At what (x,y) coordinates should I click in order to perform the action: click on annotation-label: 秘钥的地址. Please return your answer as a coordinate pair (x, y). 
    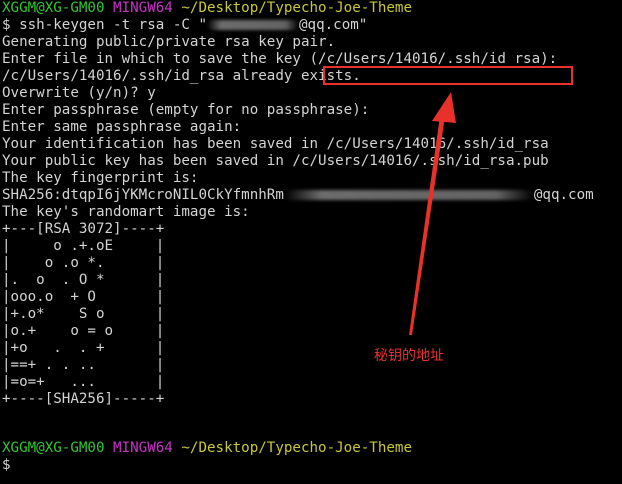
    Looking at the image, I should click on (409, 356).